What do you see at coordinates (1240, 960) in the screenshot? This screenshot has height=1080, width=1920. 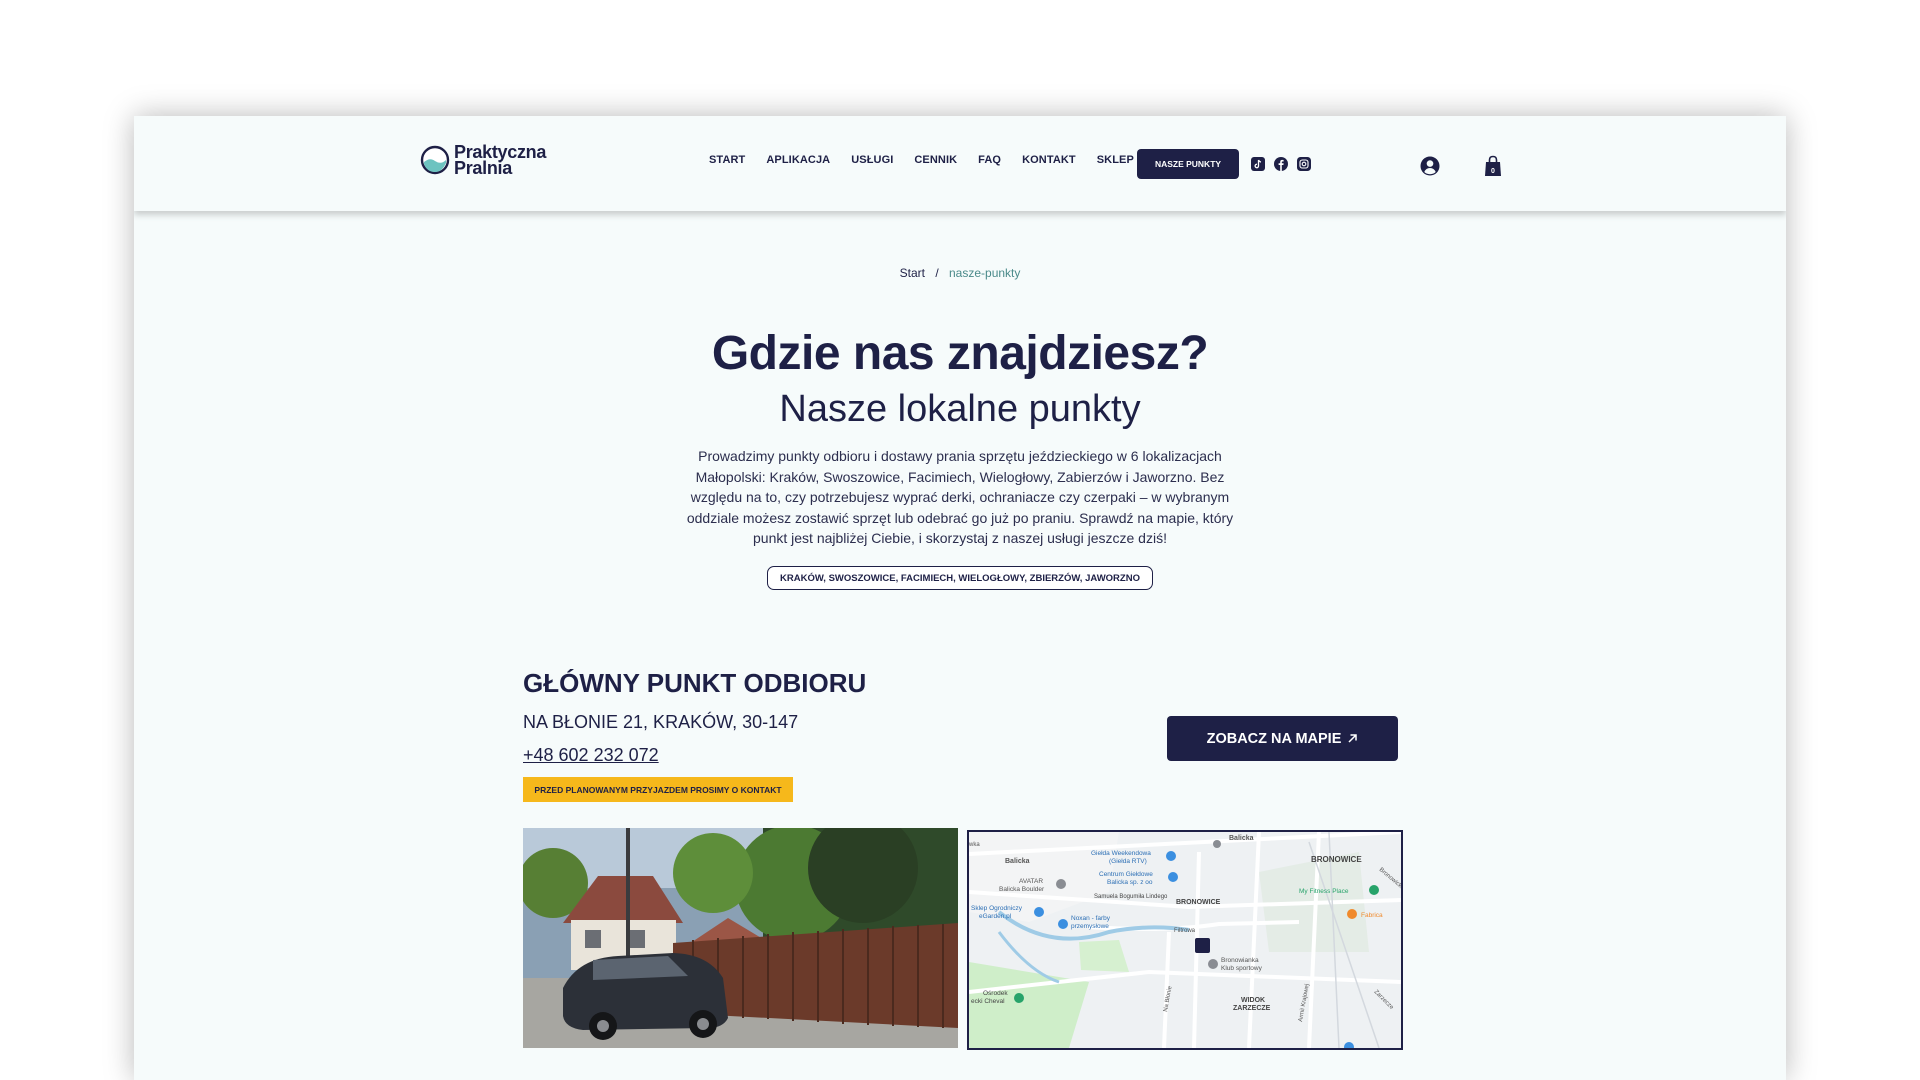 I see `map-label-bronowianka: Bronowianka` at bounding box center [1240, 960].